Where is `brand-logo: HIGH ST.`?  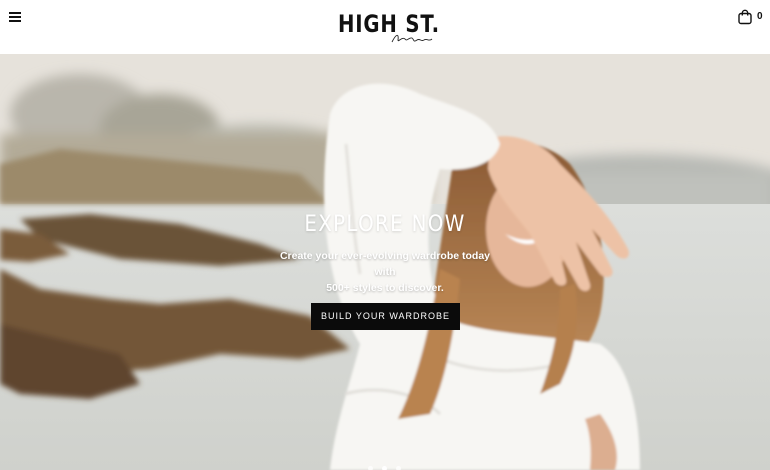
brand-logo: HIGH ST. is located at coordinates (387, 26).